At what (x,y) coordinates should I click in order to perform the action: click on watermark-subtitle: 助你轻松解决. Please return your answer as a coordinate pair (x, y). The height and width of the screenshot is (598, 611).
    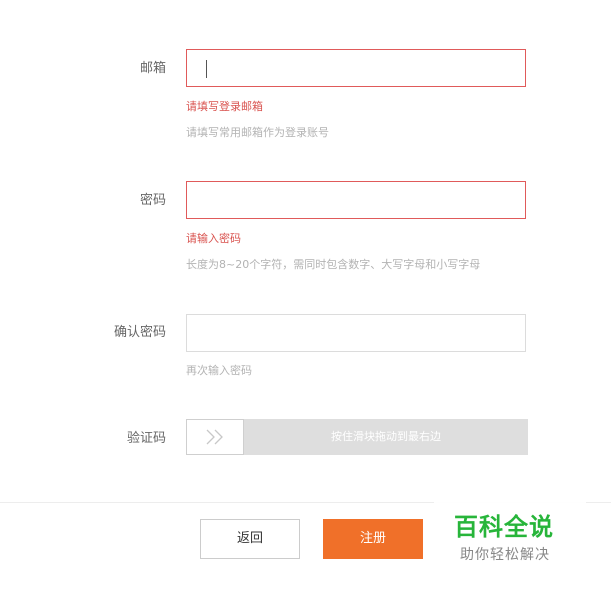
    Looking at the image, I should click on (505, 555).